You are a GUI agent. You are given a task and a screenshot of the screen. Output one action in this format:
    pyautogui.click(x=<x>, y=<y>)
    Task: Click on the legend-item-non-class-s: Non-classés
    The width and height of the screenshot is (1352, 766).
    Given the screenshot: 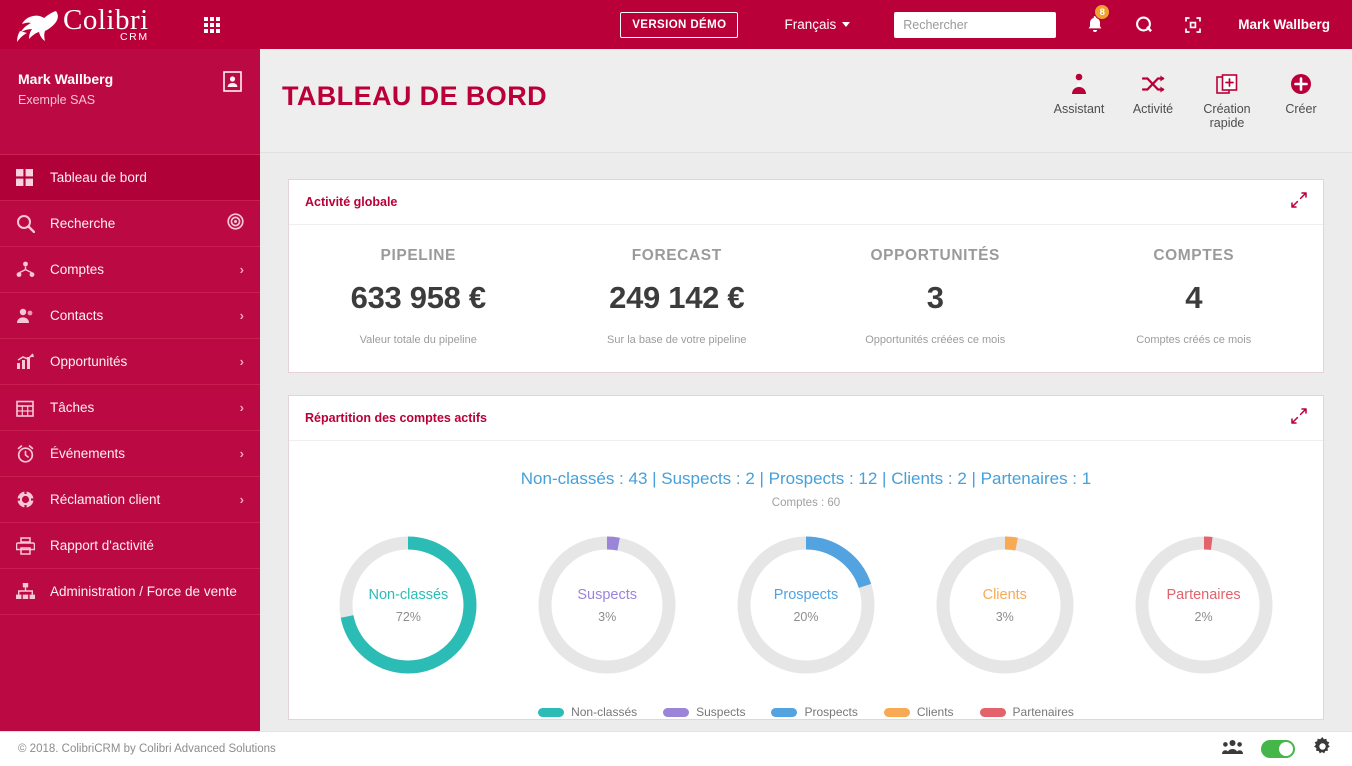 What is the action you would take?
    pyautogui.click(x=587, y=712)
    